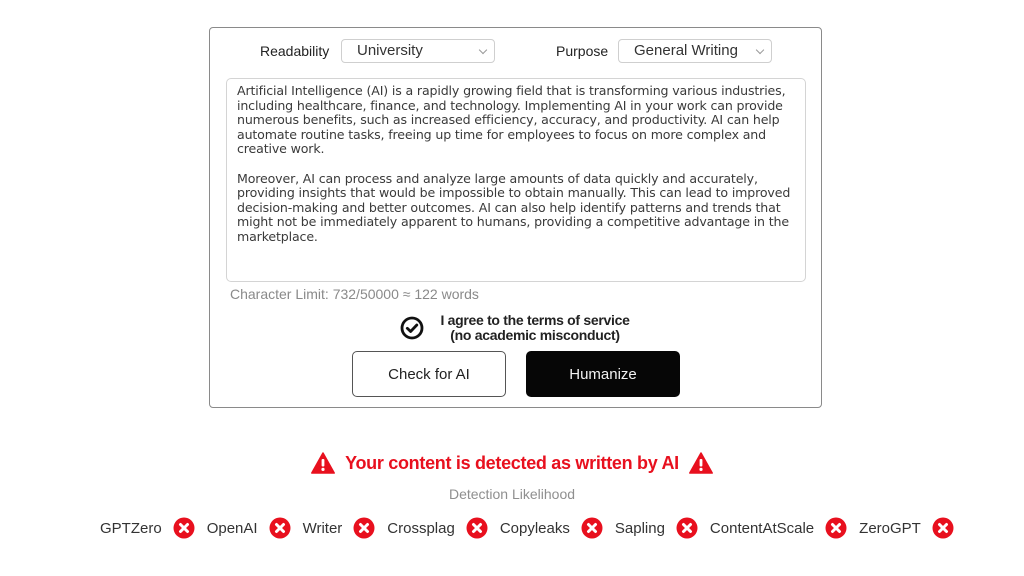  I want to click on detector-item: Copyleaks, so click(551, 528).